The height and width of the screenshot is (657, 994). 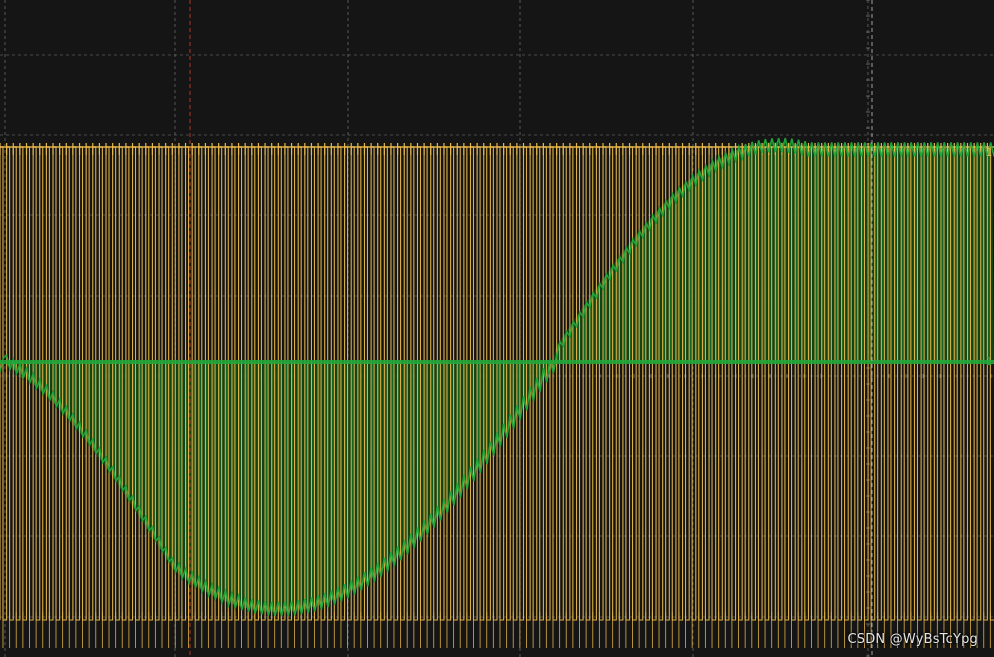 What do you see at coordinates (912, 639) in the screenshot?
I see `watermark-text: CSDN @WyBsTcYpg` at bounding box center [912, 639].